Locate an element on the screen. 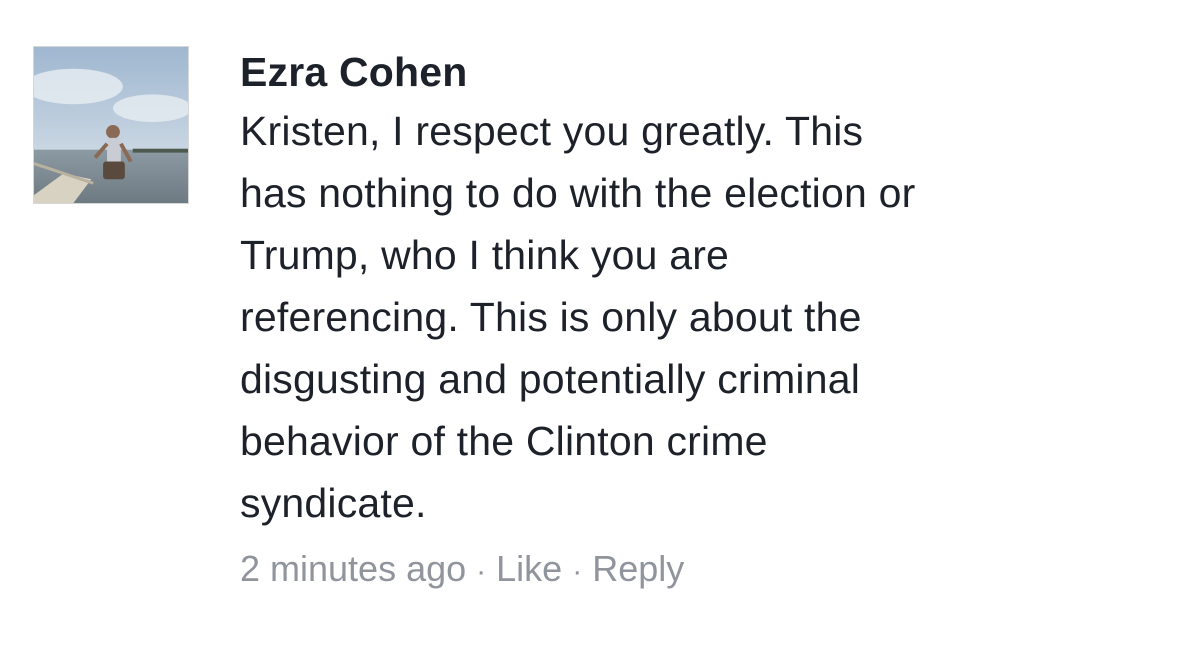 The height and width of the screenshot is (656, 1200). avatar is located at coordinates (111, 125).